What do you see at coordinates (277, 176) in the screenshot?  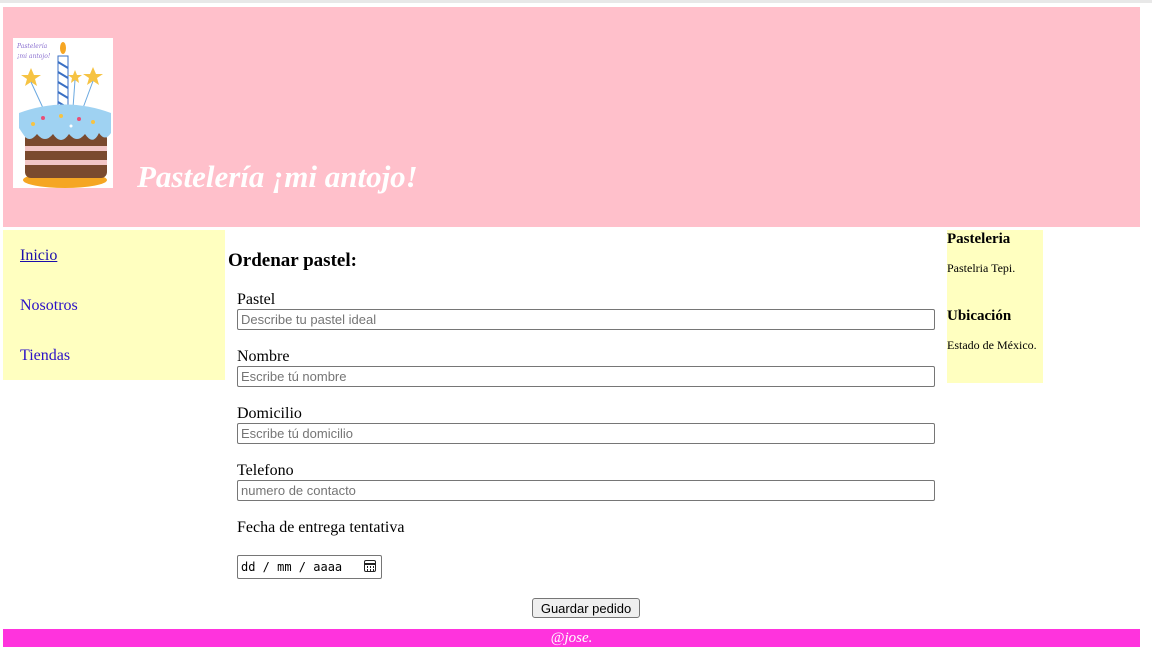 I see `site-title: Pastelería ¡mi antojo!` at bounding box center [277, 176].